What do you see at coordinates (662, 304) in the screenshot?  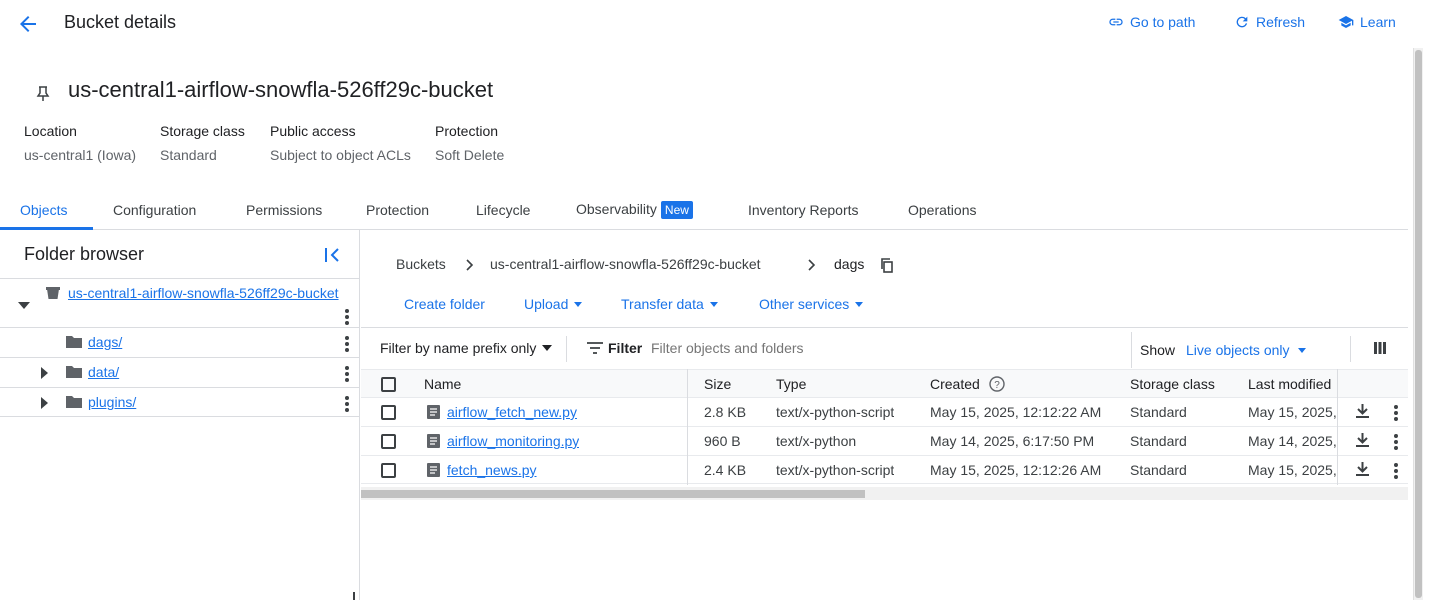 I see `transfer-data-label: Transfer data` at bounding box center [662, 304].